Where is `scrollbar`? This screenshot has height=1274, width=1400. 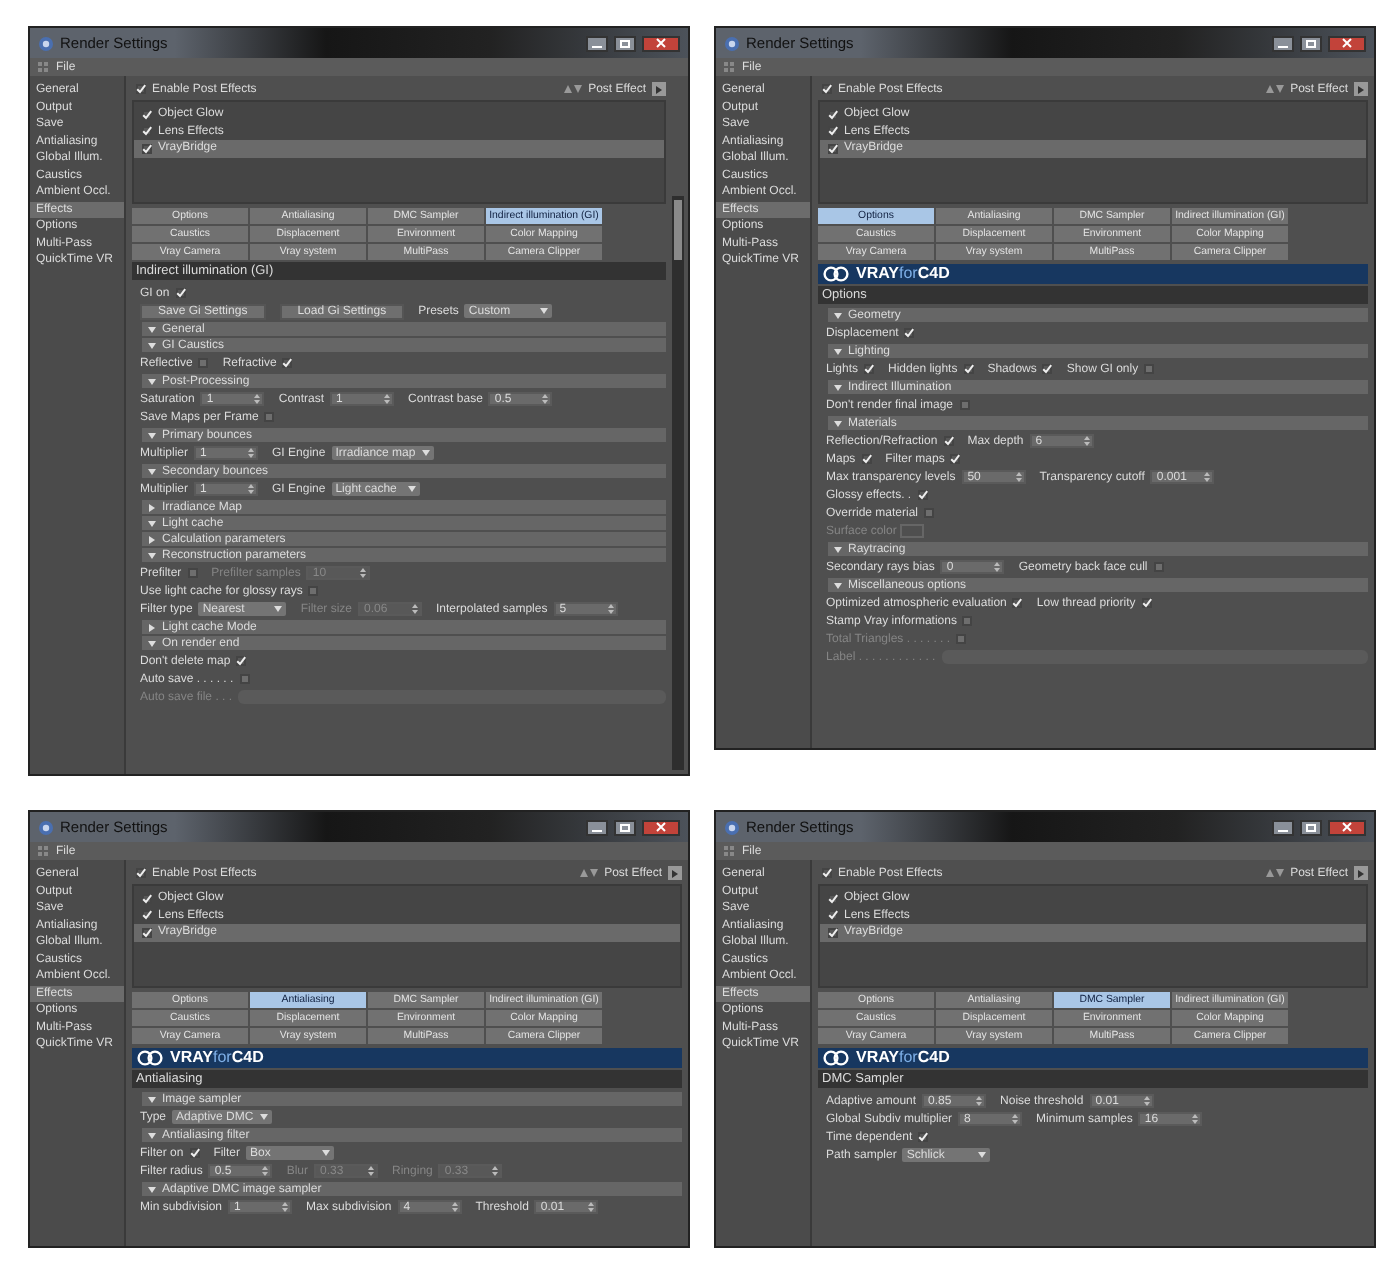
scrollbar is located at coordinates (678, 483).